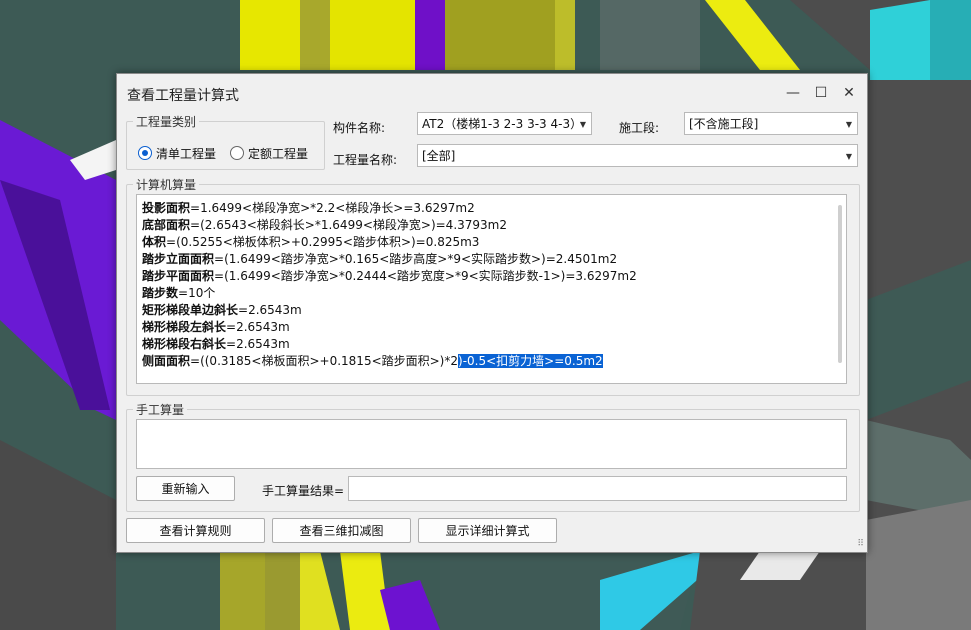 The image size is (971, 630). What do you see at coordinates (359, 128) in the screenshot?
I see `component-name-label: 构件名称:` at bounding box center [359, 128].